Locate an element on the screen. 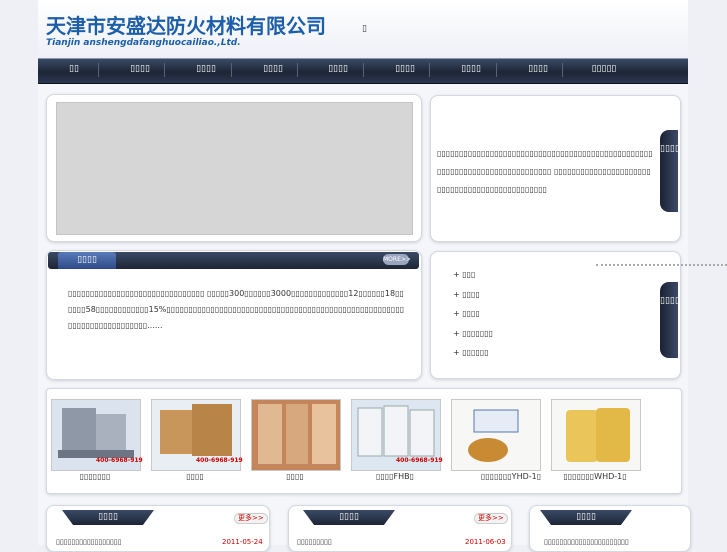 The width and height of the screenshot is (727, 552). product-caption: ▯▯▯▯▯▯▯WHD-1▯ is located at coordinates (595, 476).